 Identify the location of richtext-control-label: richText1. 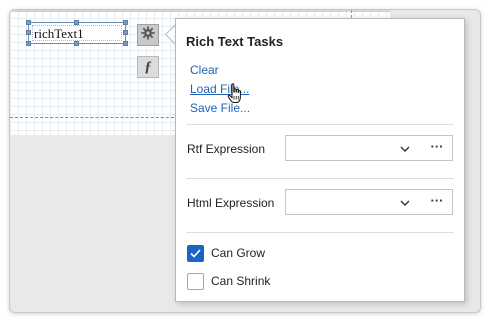
(77, 33).